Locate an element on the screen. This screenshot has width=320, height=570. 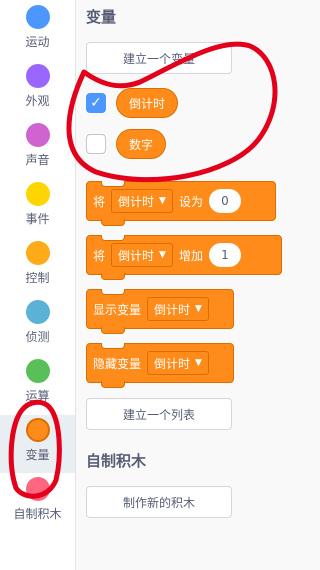
category-label: 变量 is located at coordinates (37, 455).